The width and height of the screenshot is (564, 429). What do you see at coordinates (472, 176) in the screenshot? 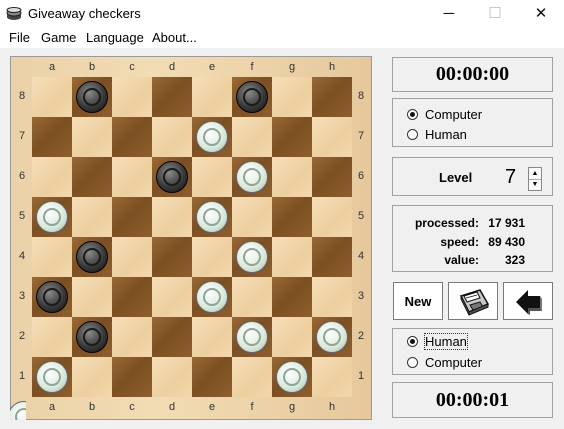
I see `level-panel: Level 7 ▲ ▼` at bounding box center [472, 176].